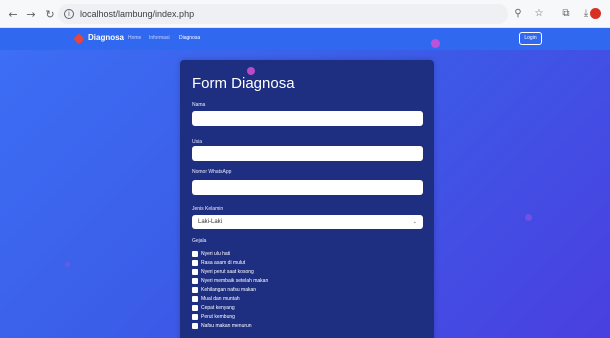 This screenshot has width=610, height=338. I want to click on symptom-checkbox: Mual dan muntah, so click(216, 298).